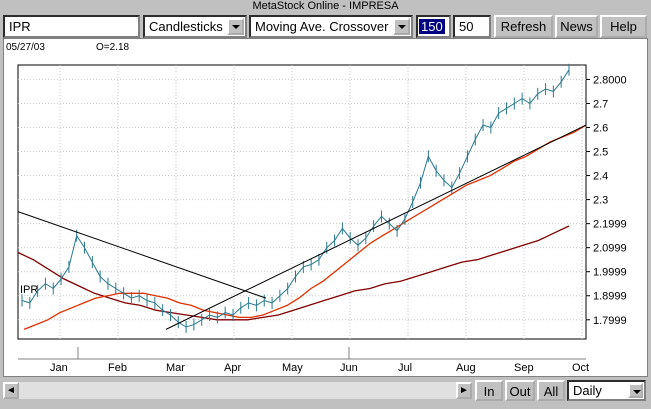  What do you see at coordinates (600, 177) in the screenshot?
I see `y-tick-label: 2.4` at bounding box center [600, 177].